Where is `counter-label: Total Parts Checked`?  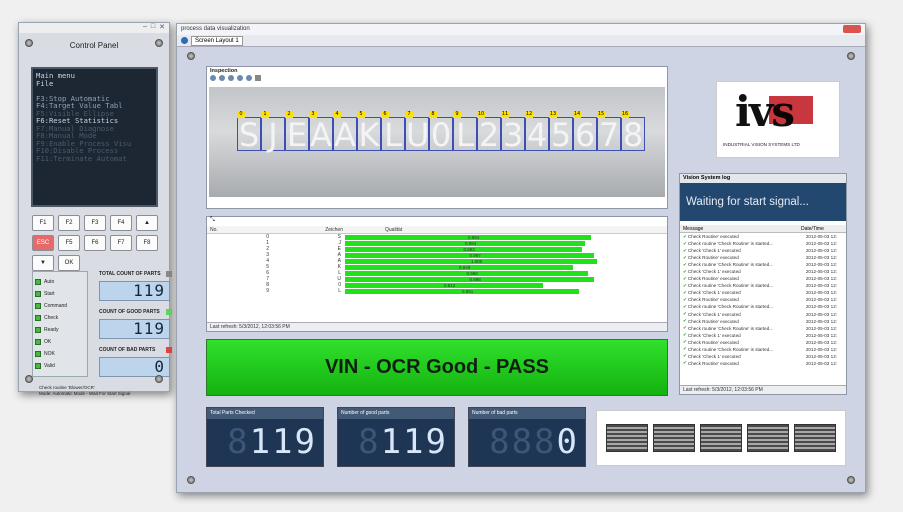
counter-label: Total Parts Checked is located at coordinates (265, 413).